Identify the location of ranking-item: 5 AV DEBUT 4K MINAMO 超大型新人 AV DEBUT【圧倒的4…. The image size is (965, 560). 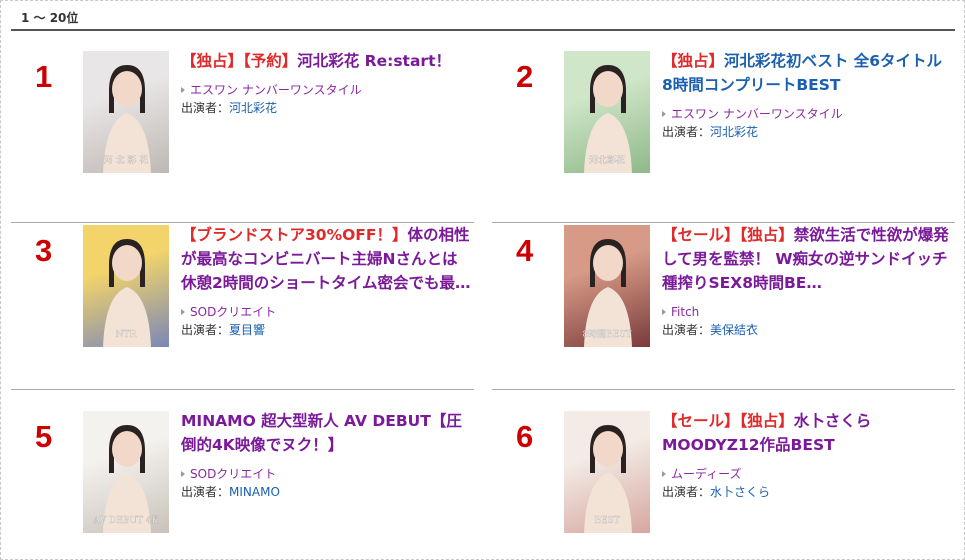
(242, 473).